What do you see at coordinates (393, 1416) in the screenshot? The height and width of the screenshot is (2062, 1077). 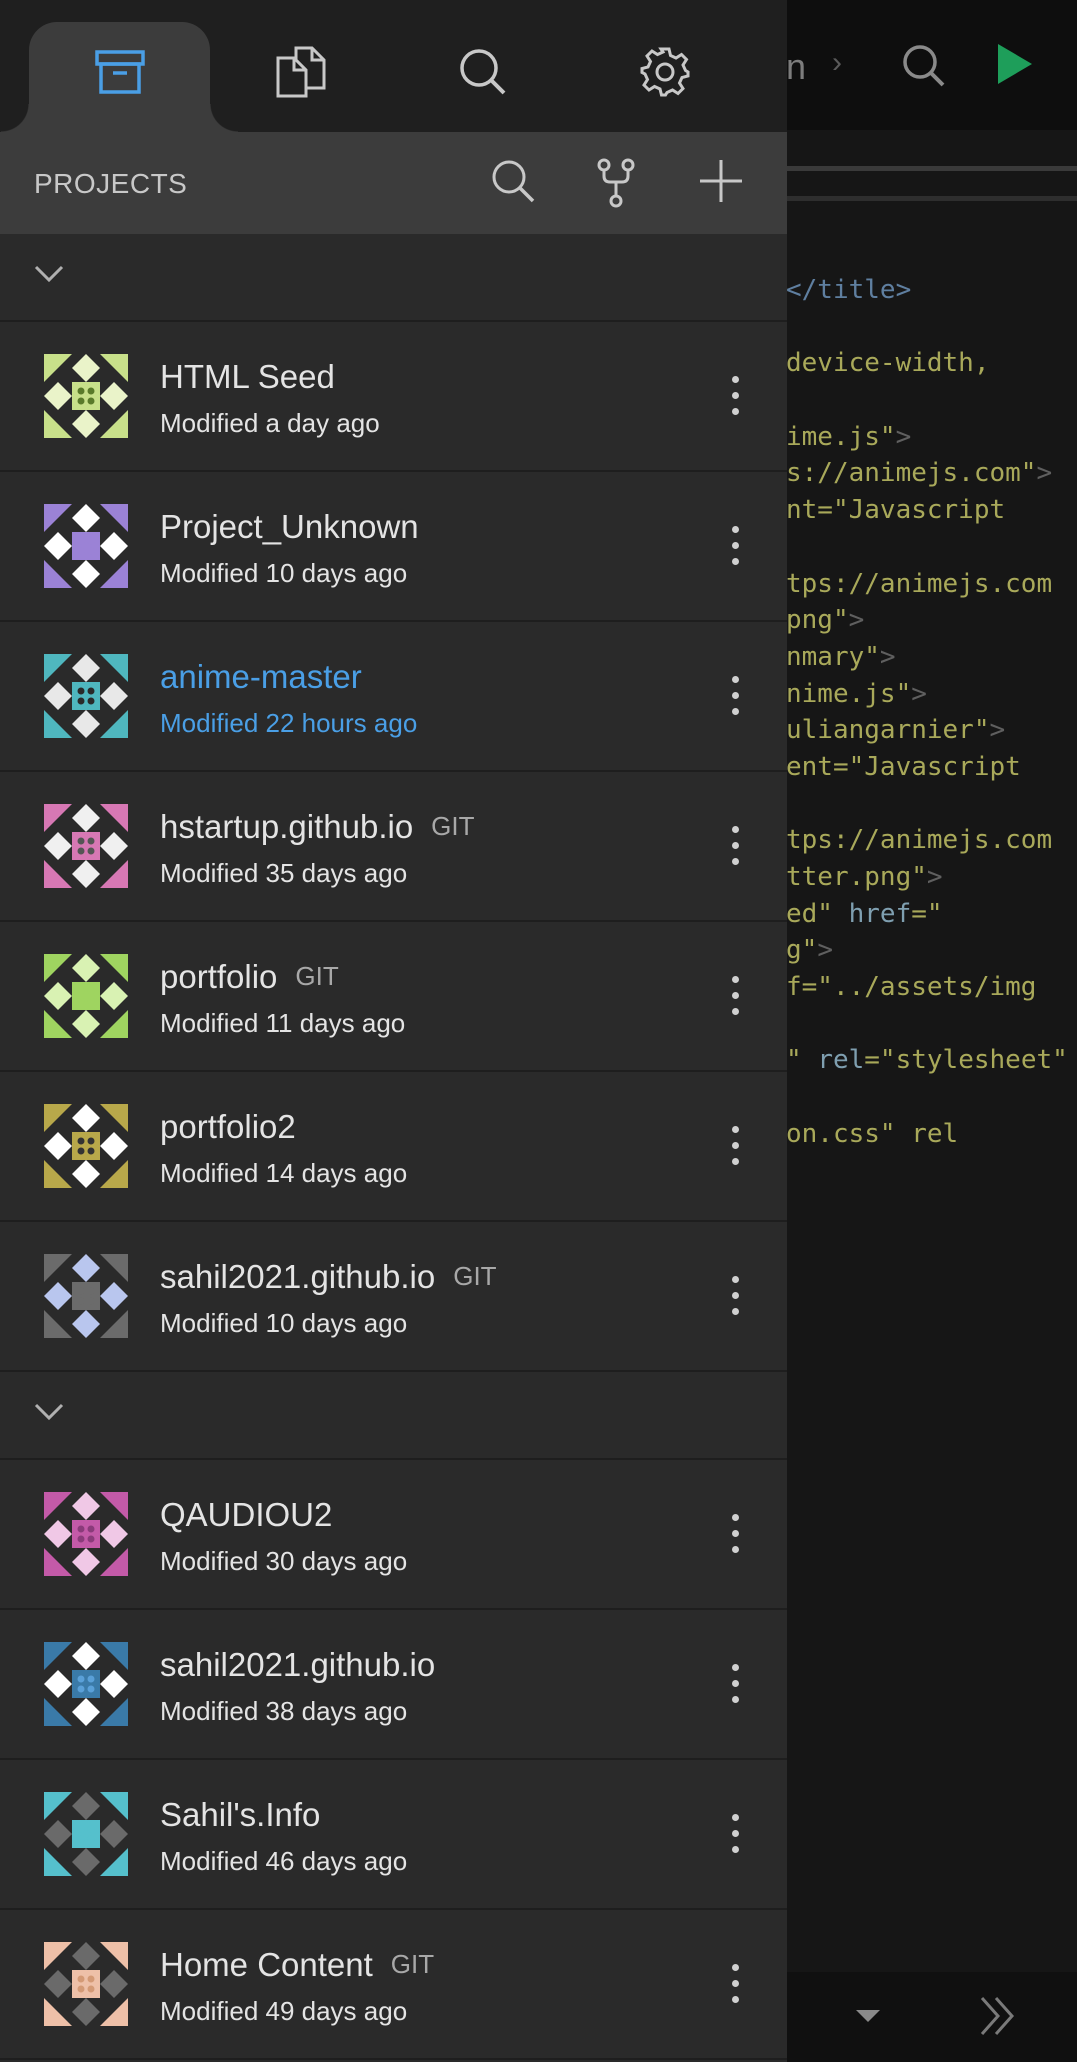 I see `section-header-internal` at bounding box center [393, 1416].